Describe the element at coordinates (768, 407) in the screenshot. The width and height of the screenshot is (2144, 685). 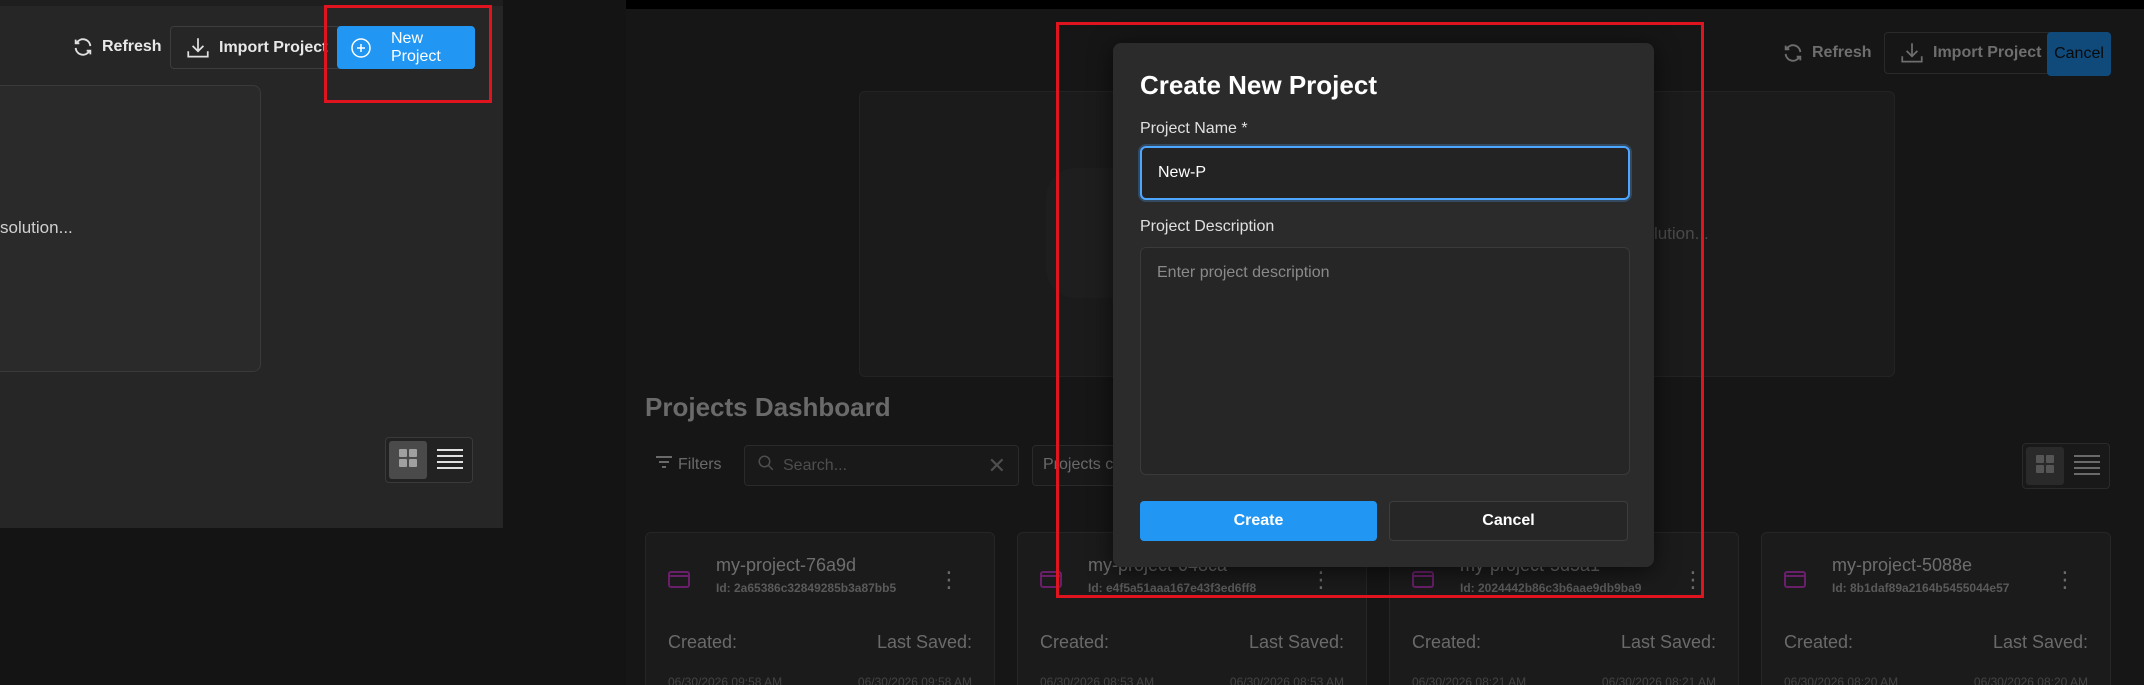
I see `page-title: Projects Dashboard` at that location.